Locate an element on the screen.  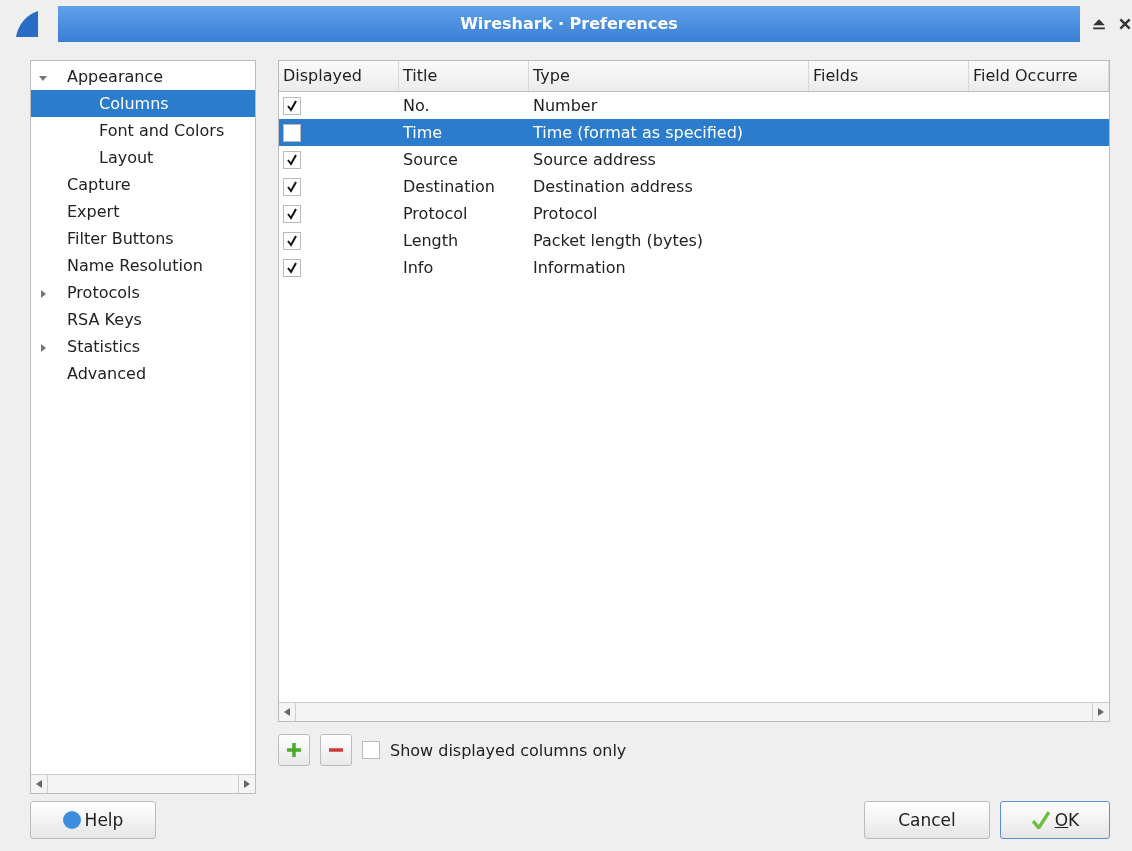
table-cell: Source address is located at coordinates (594, 159).